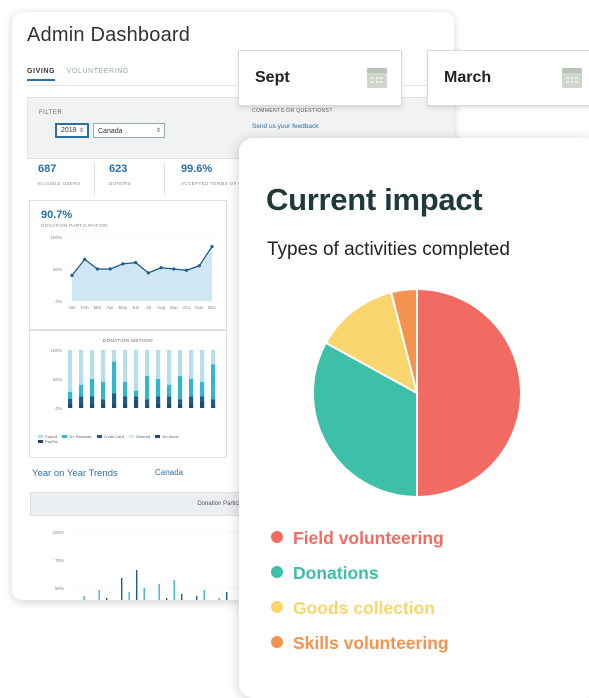 The image size is (589, 698). What do you see at coordinates (212, 183) in the screenshot?
I see `stat-label: ACCEPTED TERMS OF C` at bounding box center [212, 183].